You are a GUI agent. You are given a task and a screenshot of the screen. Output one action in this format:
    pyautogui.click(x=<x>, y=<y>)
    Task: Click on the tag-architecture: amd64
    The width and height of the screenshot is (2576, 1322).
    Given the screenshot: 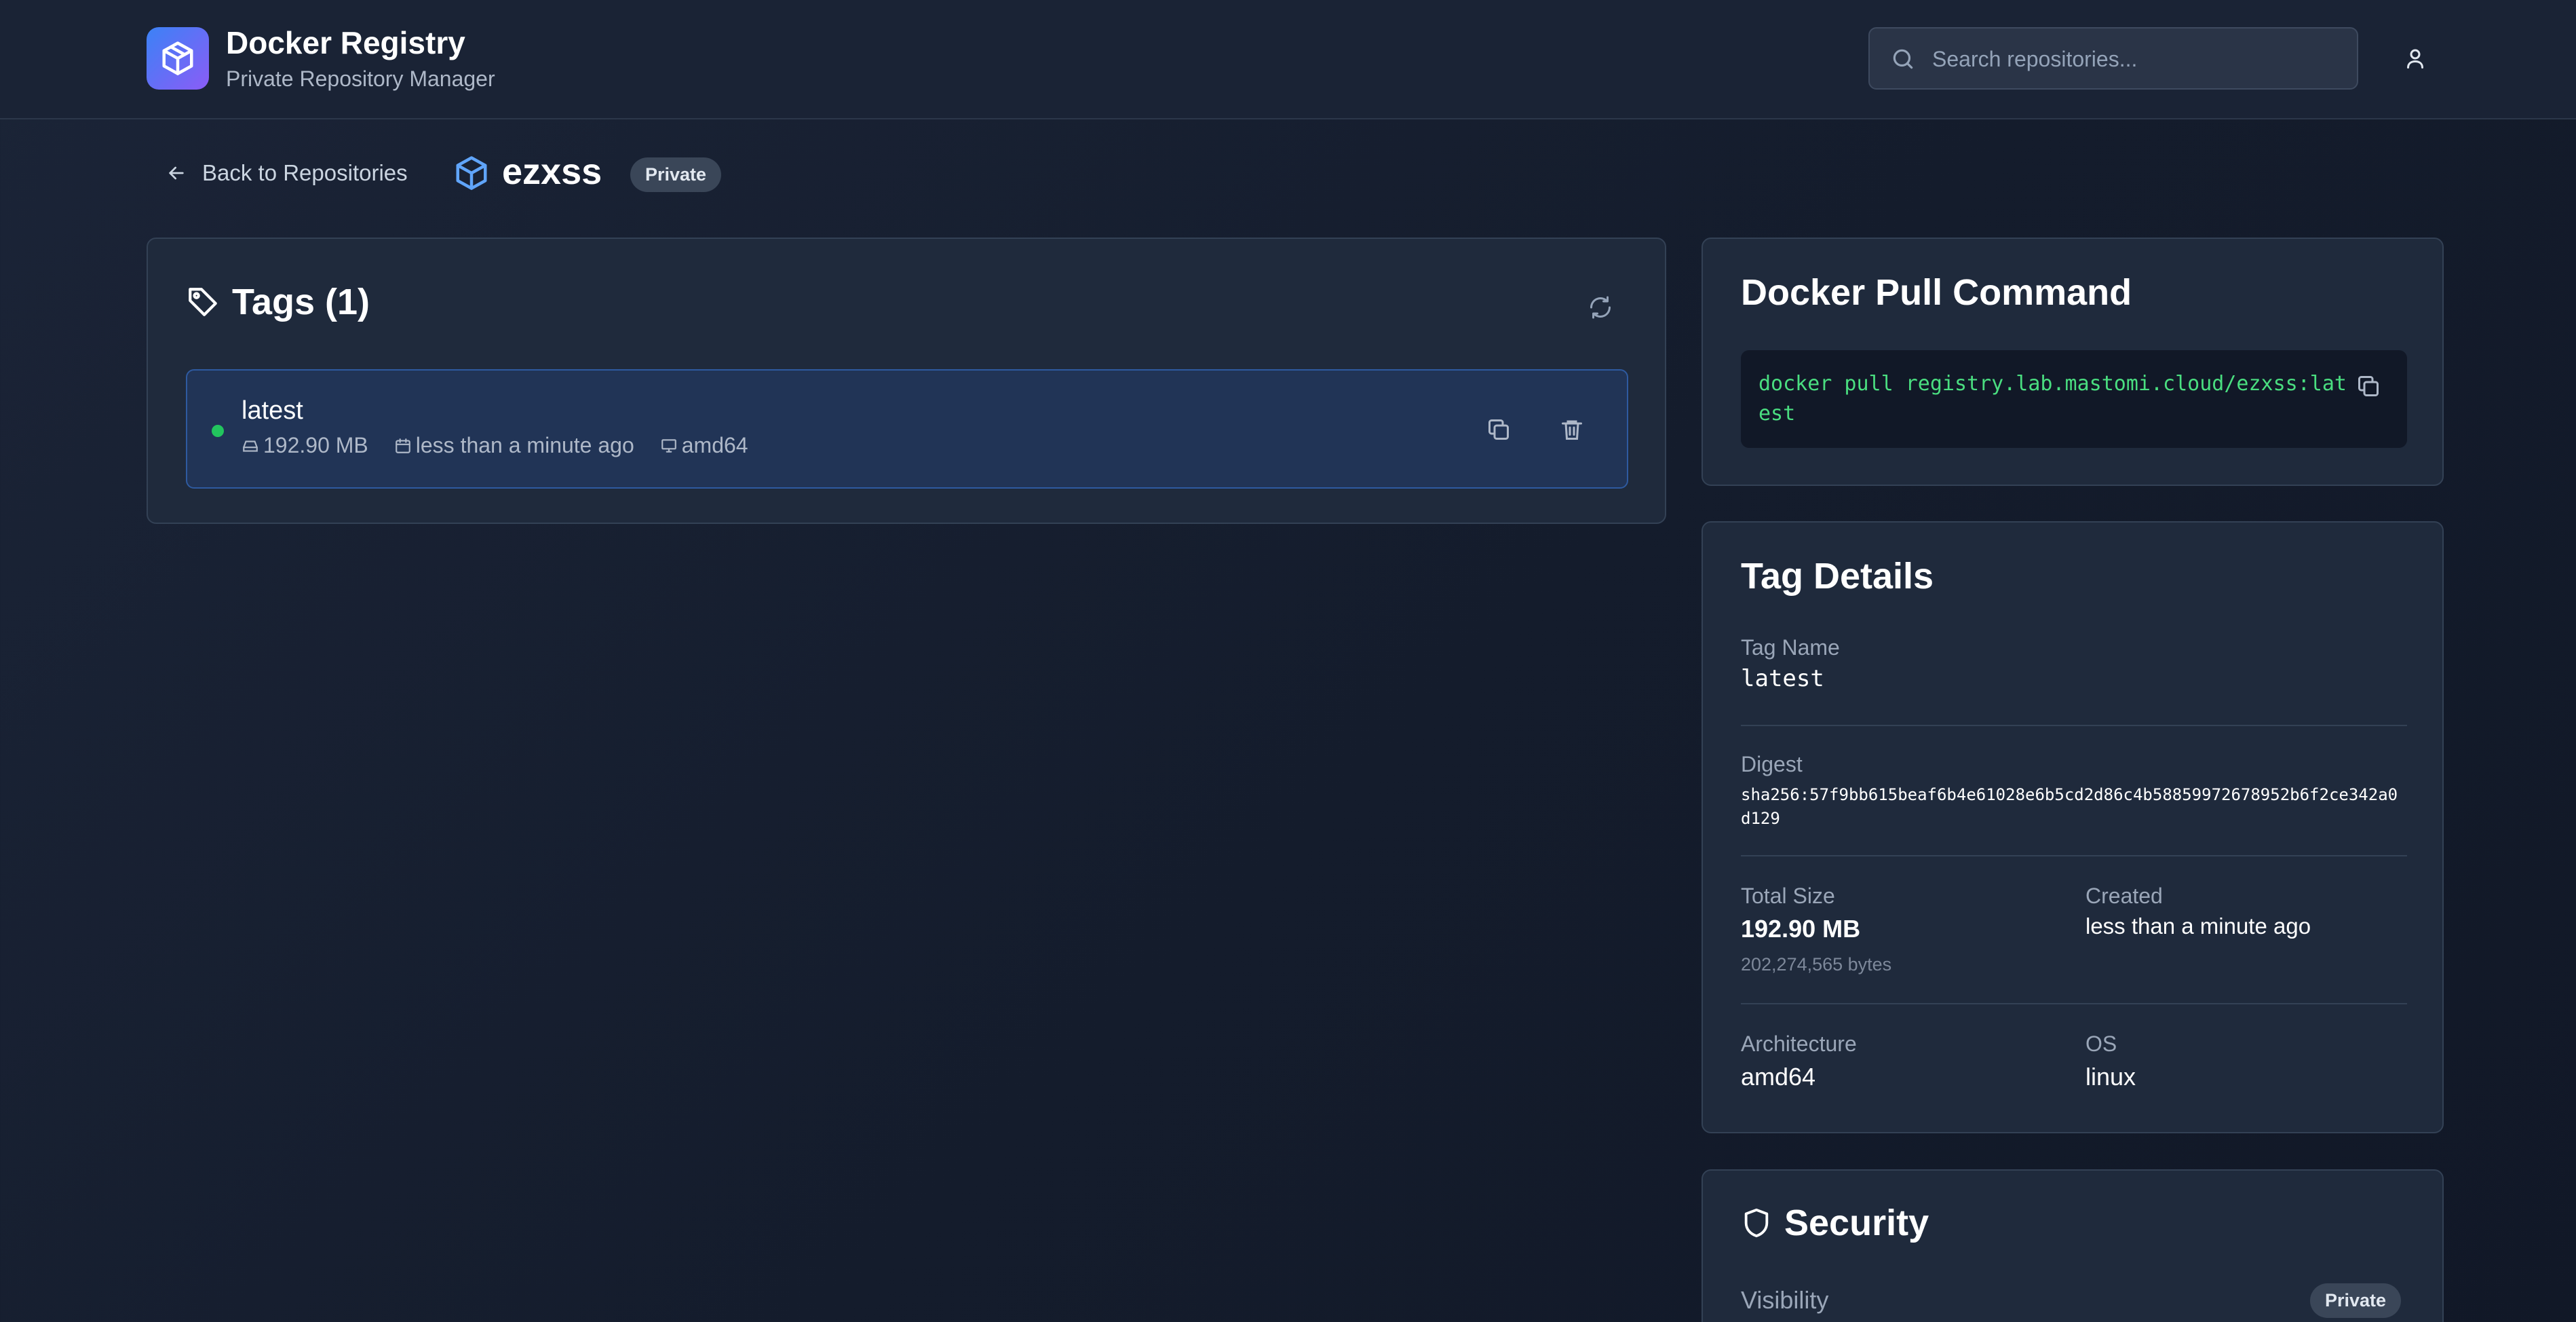 What is the action you would take?
    pyautogui.click(x=704, y=446)
    